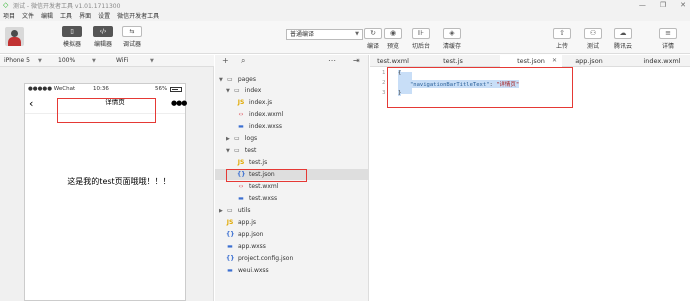 Image resolution: width=690 pixels, height=301 pixels. Describe the element at coordinates (384, 93) in the screenshot. I see `line-number: 3` at that location.